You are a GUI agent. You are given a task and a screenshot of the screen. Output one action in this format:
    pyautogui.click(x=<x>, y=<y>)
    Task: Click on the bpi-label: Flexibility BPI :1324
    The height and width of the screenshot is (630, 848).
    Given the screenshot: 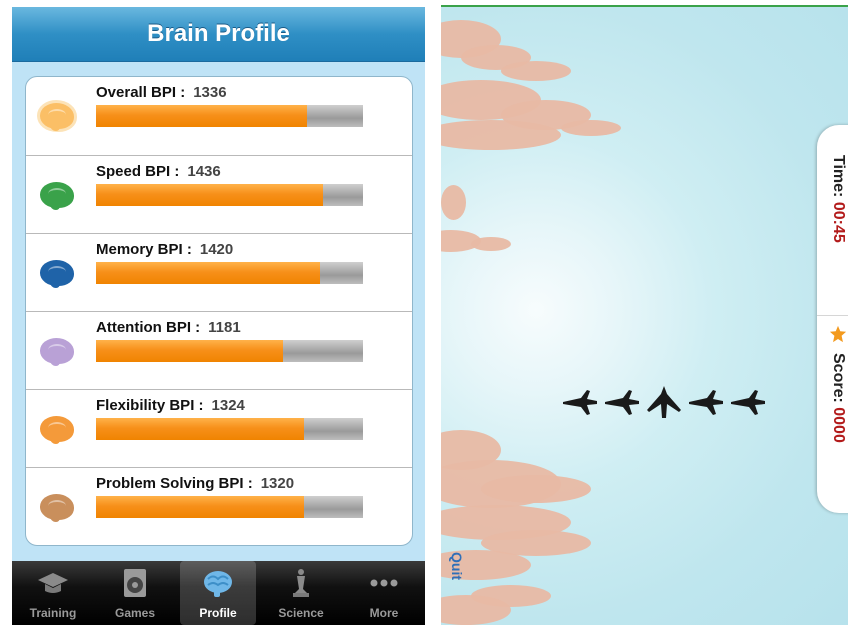 What is the action you would take?
    pyautogui.click(x=170, y=405)
    